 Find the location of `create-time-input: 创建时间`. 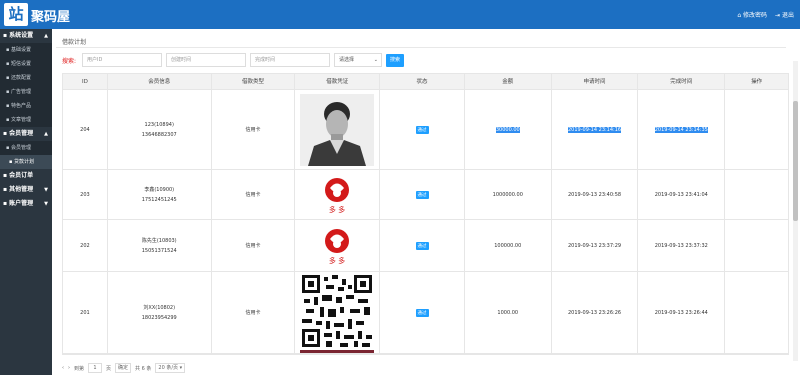

create-time-input: 创建时间 is located at coordinates (206, 60).